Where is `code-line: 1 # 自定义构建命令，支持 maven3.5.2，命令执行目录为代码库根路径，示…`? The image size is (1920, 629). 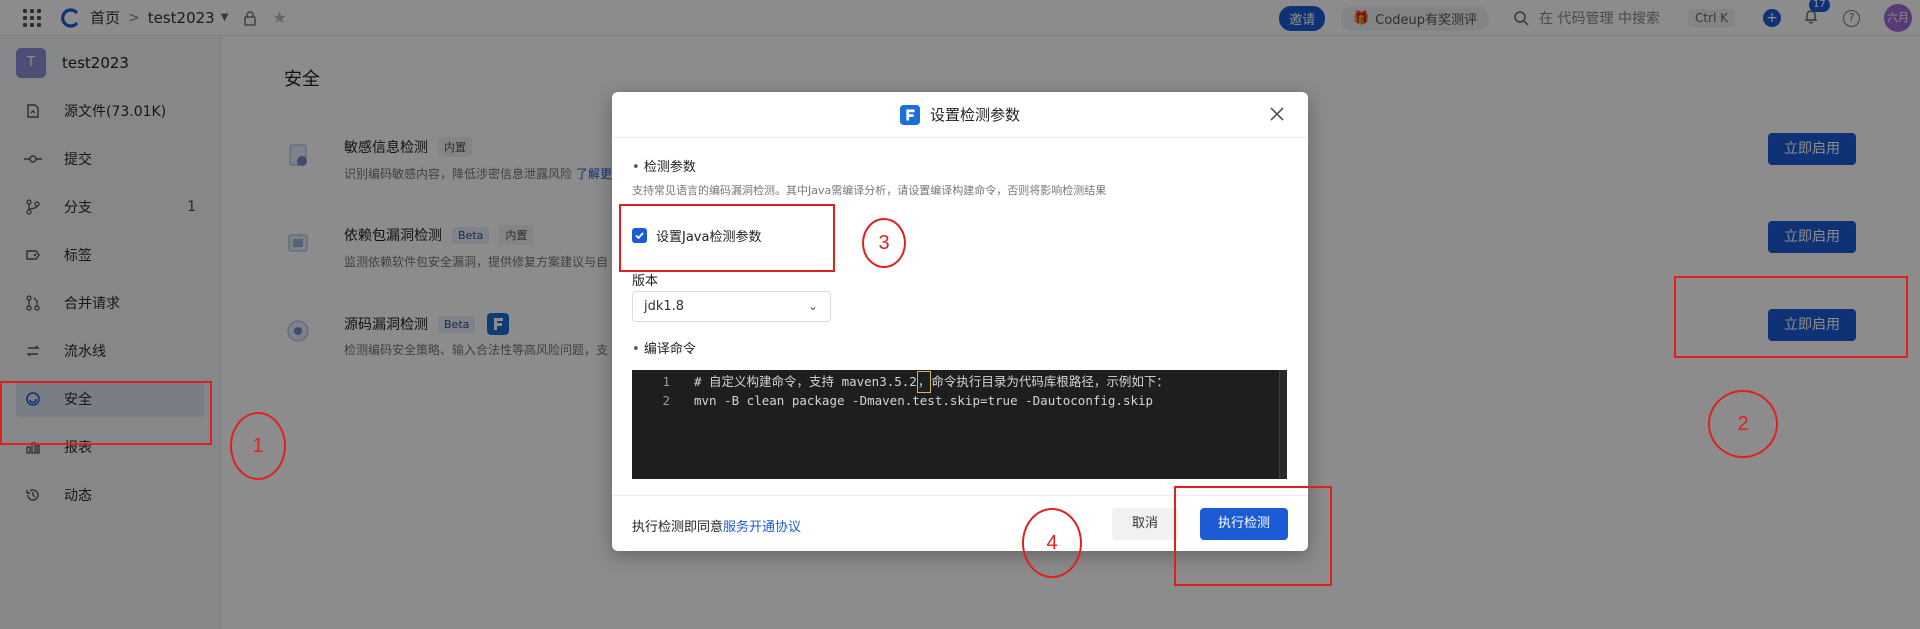 code-line: 1 # 自定义构建命令，支持 maven3.5.2，命令执行目录为代码库根路径，示… is located at coordinates (952, 382).